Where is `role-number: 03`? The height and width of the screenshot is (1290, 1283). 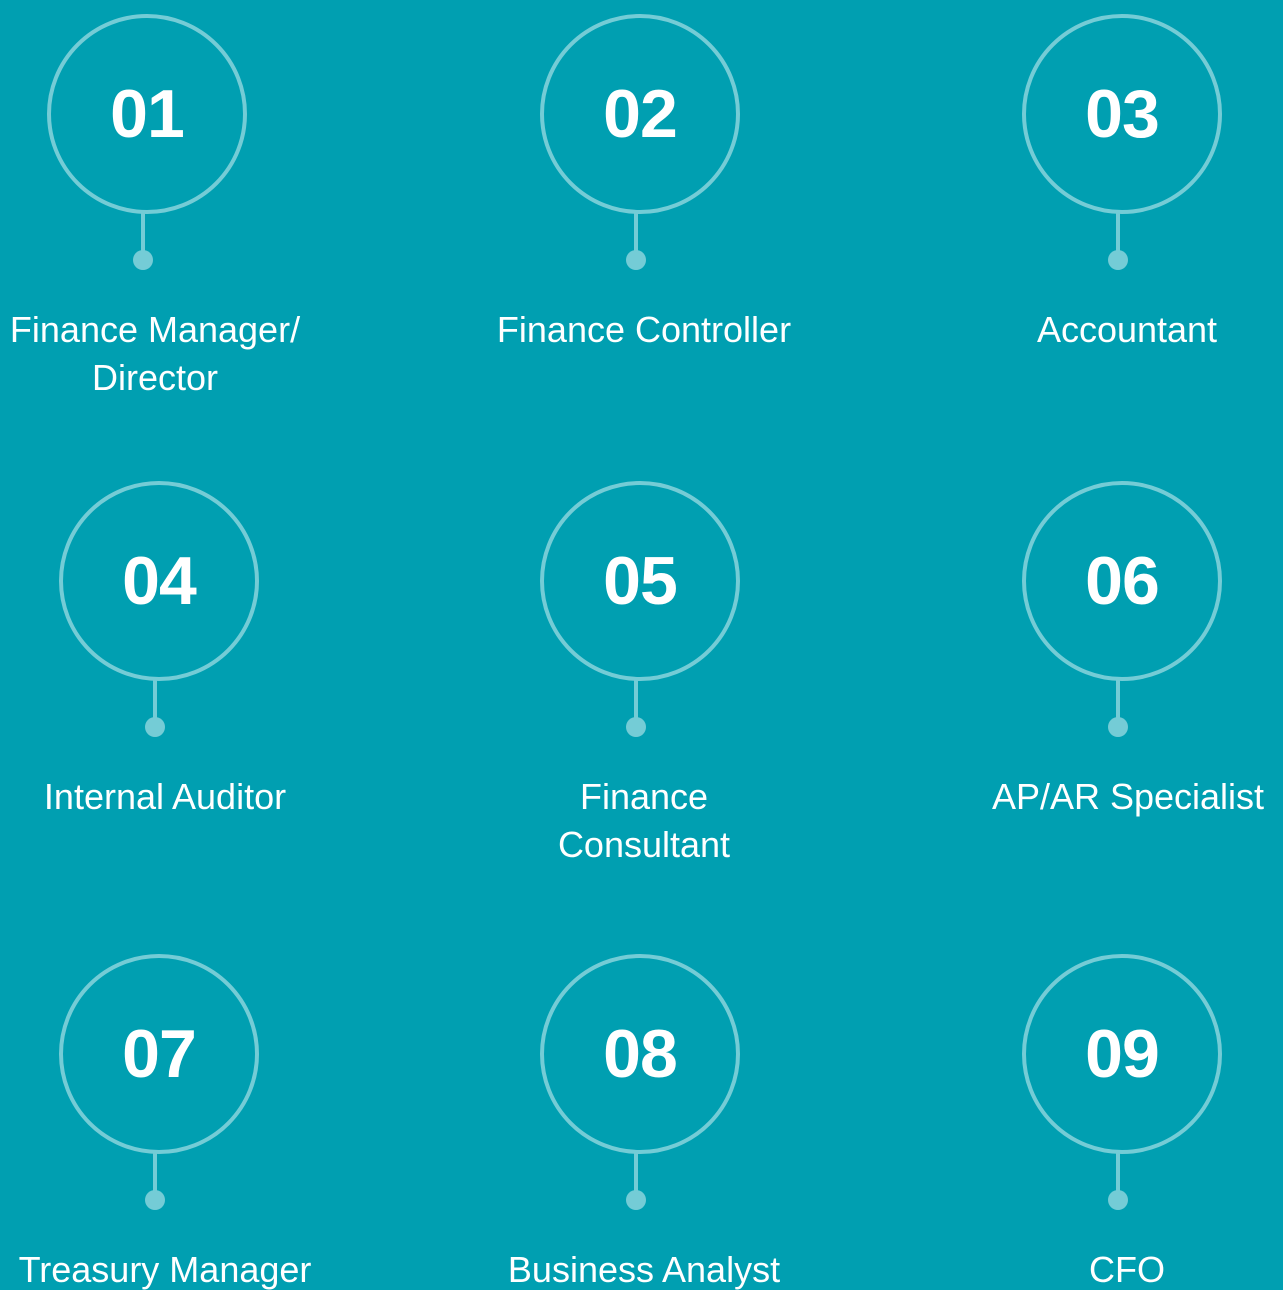 role-number: 03 is located at coordinates (1122, 114).